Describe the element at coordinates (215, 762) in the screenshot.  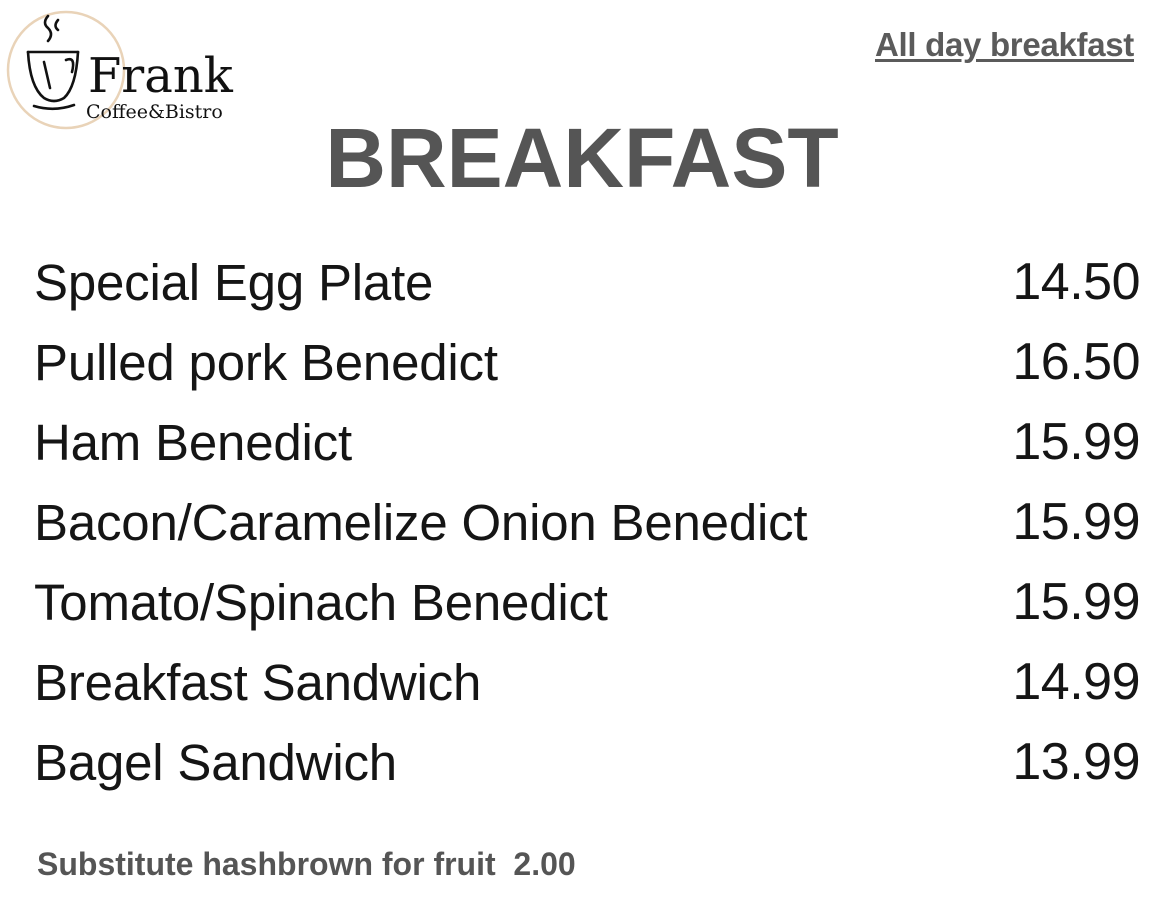
I see `menu-item-name: Bagel Sandwich` at that location.